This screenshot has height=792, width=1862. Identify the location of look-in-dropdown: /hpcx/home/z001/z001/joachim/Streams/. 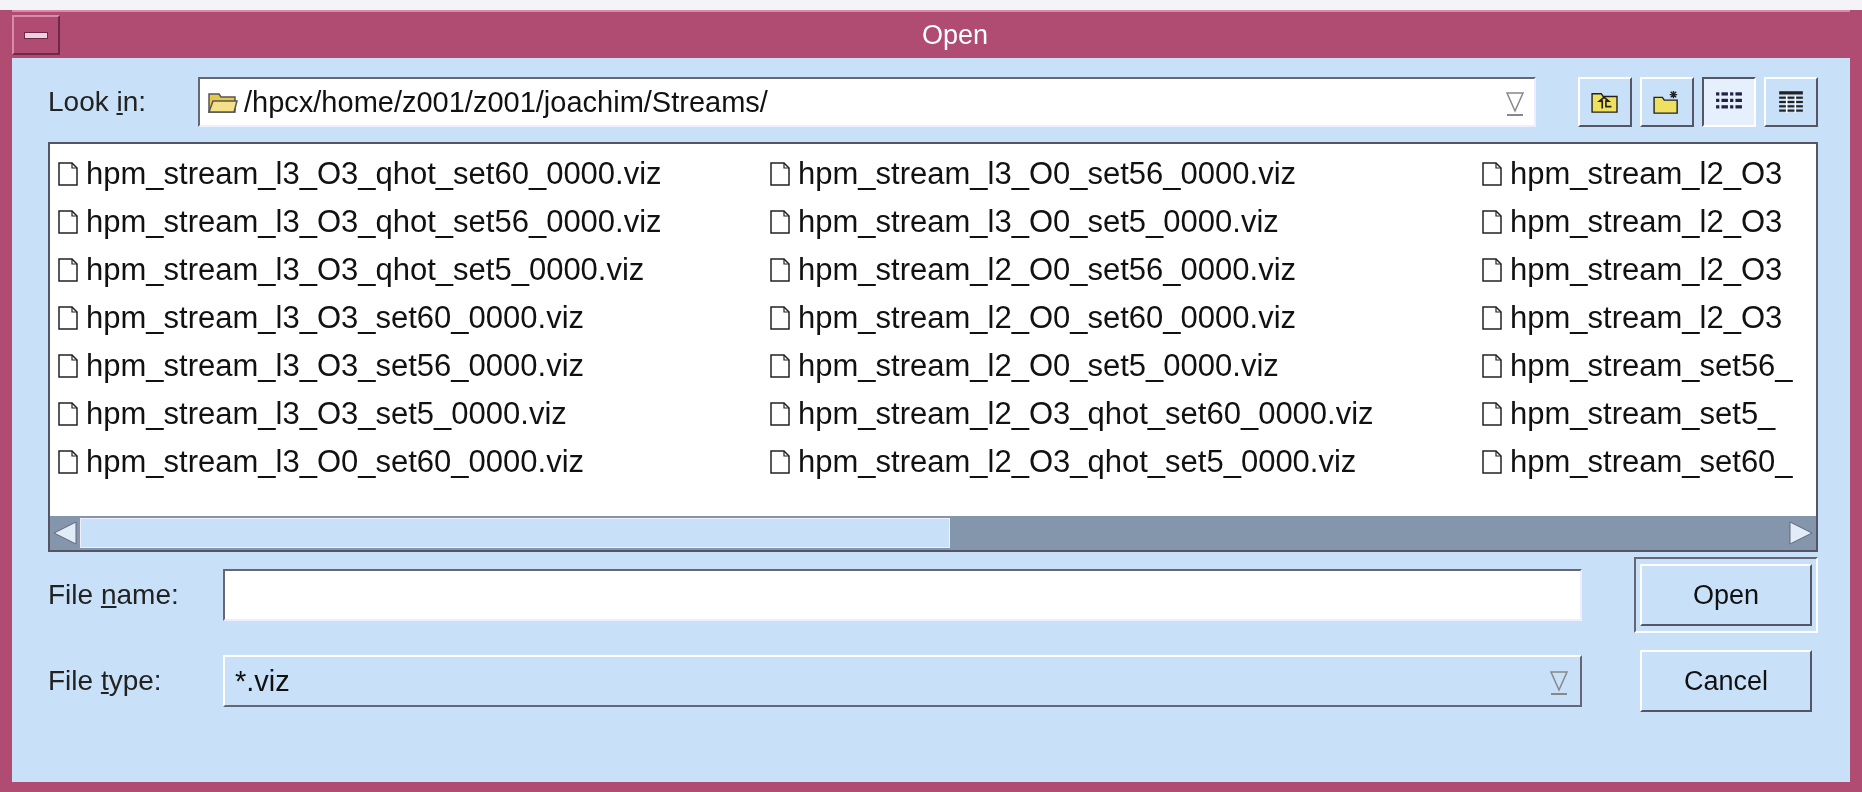
(867, 102).